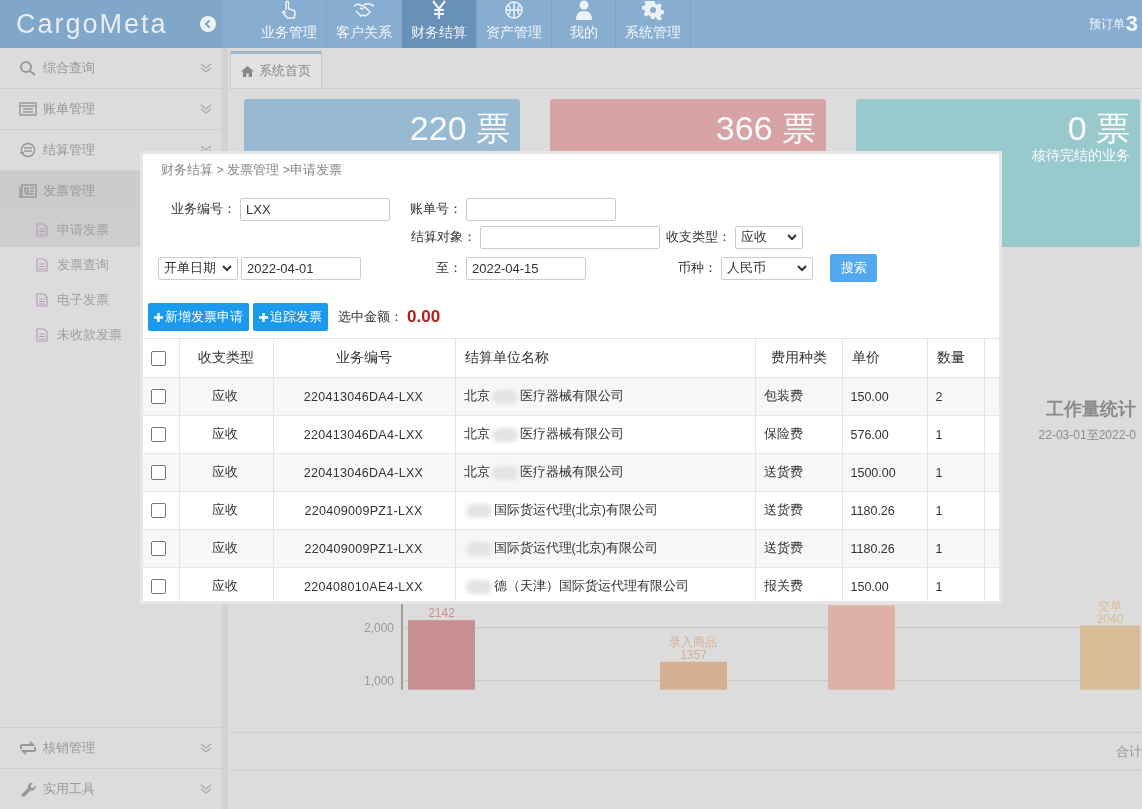  I want to click on stat-value: 220 票, so click(459, 128).